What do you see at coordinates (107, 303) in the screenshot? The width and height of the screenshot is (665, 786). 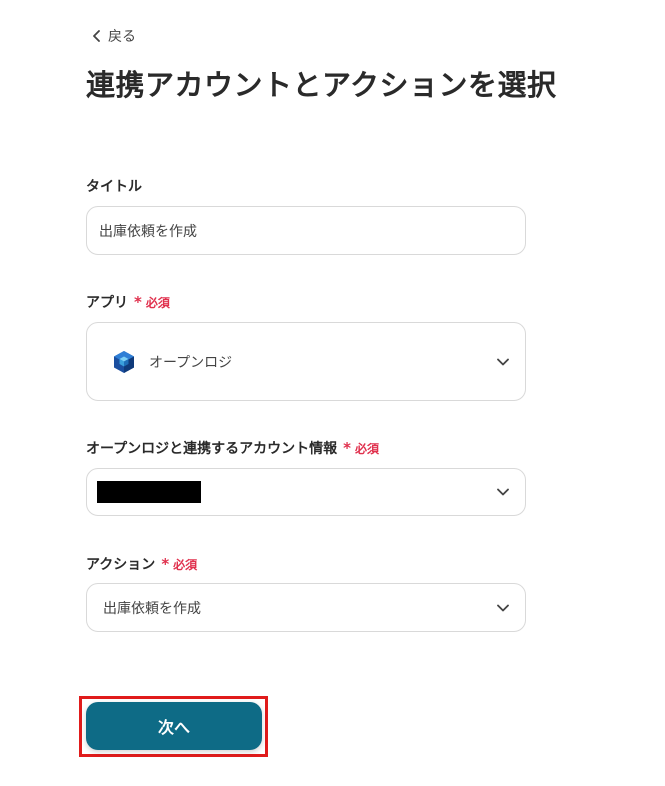 I see `app-label-text: アプリ` at bounding box center [107, 303].